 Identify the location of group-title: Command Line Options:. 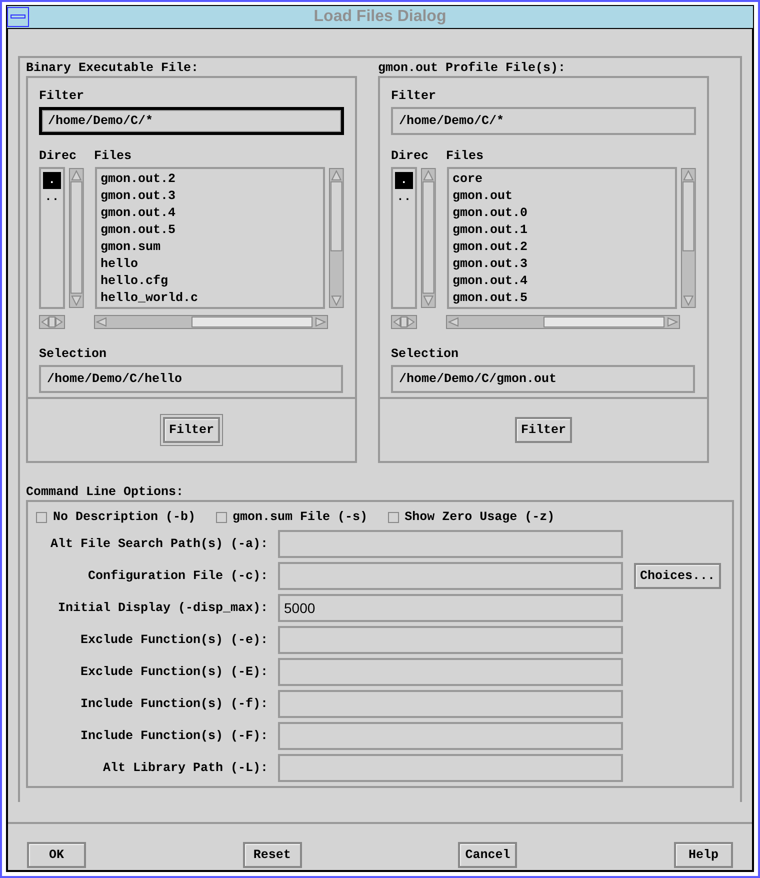
(105, 492).